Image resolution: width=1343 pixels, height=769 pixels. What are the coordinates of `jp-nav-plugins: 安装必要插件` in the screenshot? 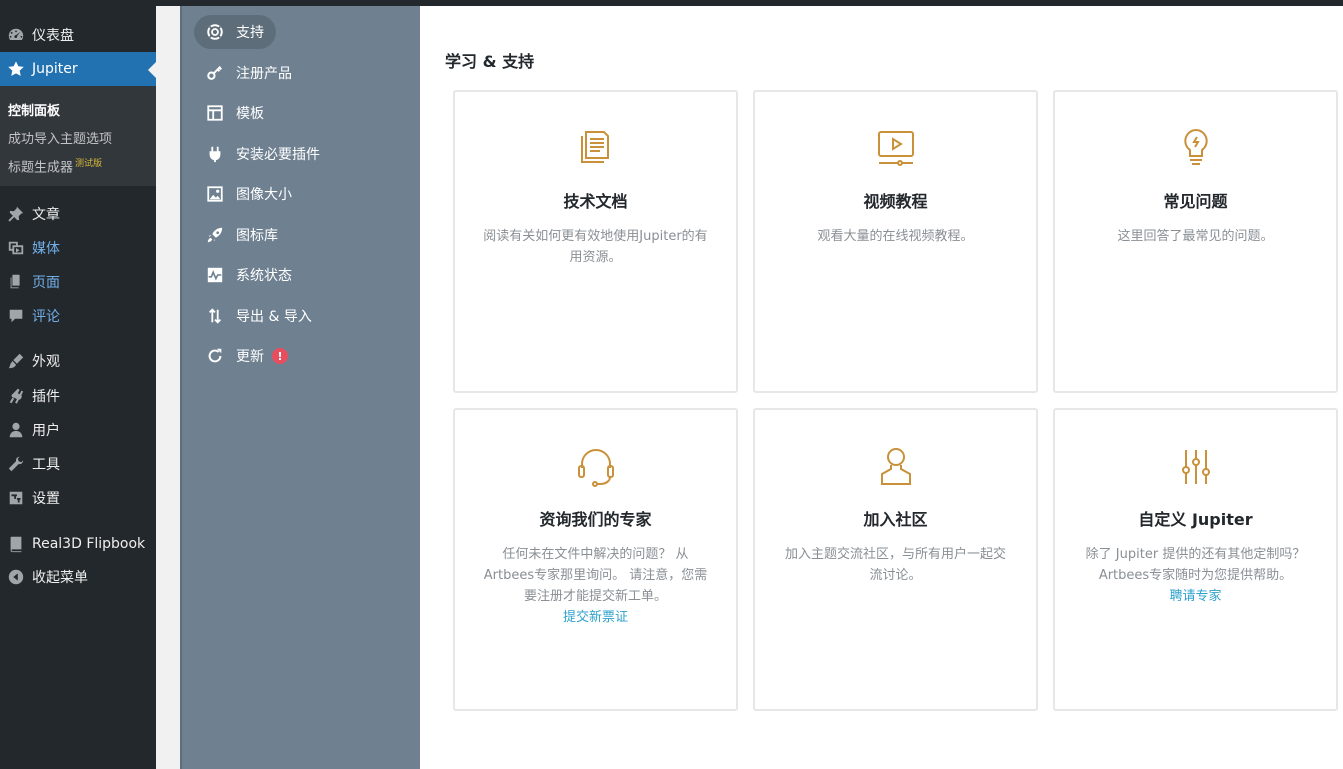 It's located at (263, 154).